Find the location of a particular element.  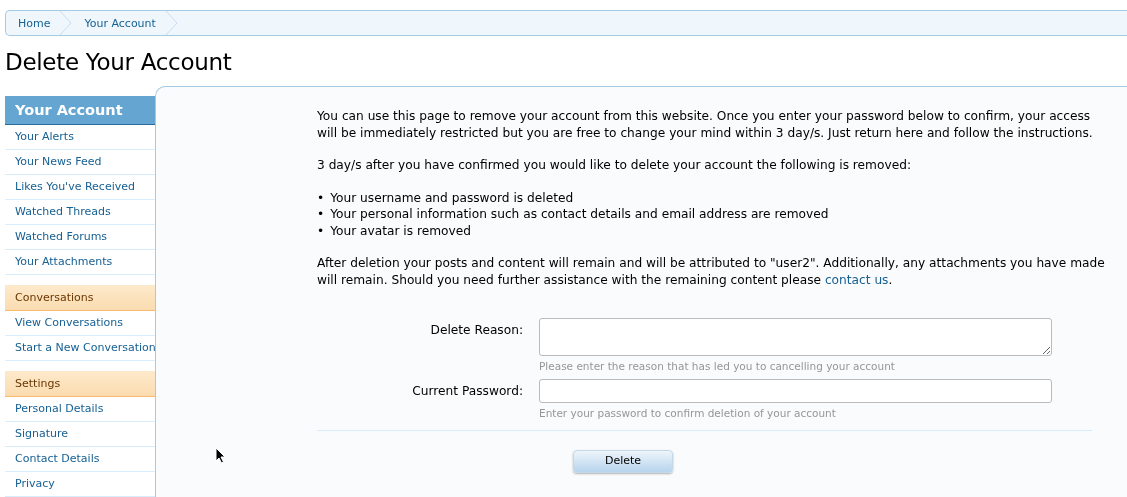

section-header: Settings is located at coordinates (80, 384).